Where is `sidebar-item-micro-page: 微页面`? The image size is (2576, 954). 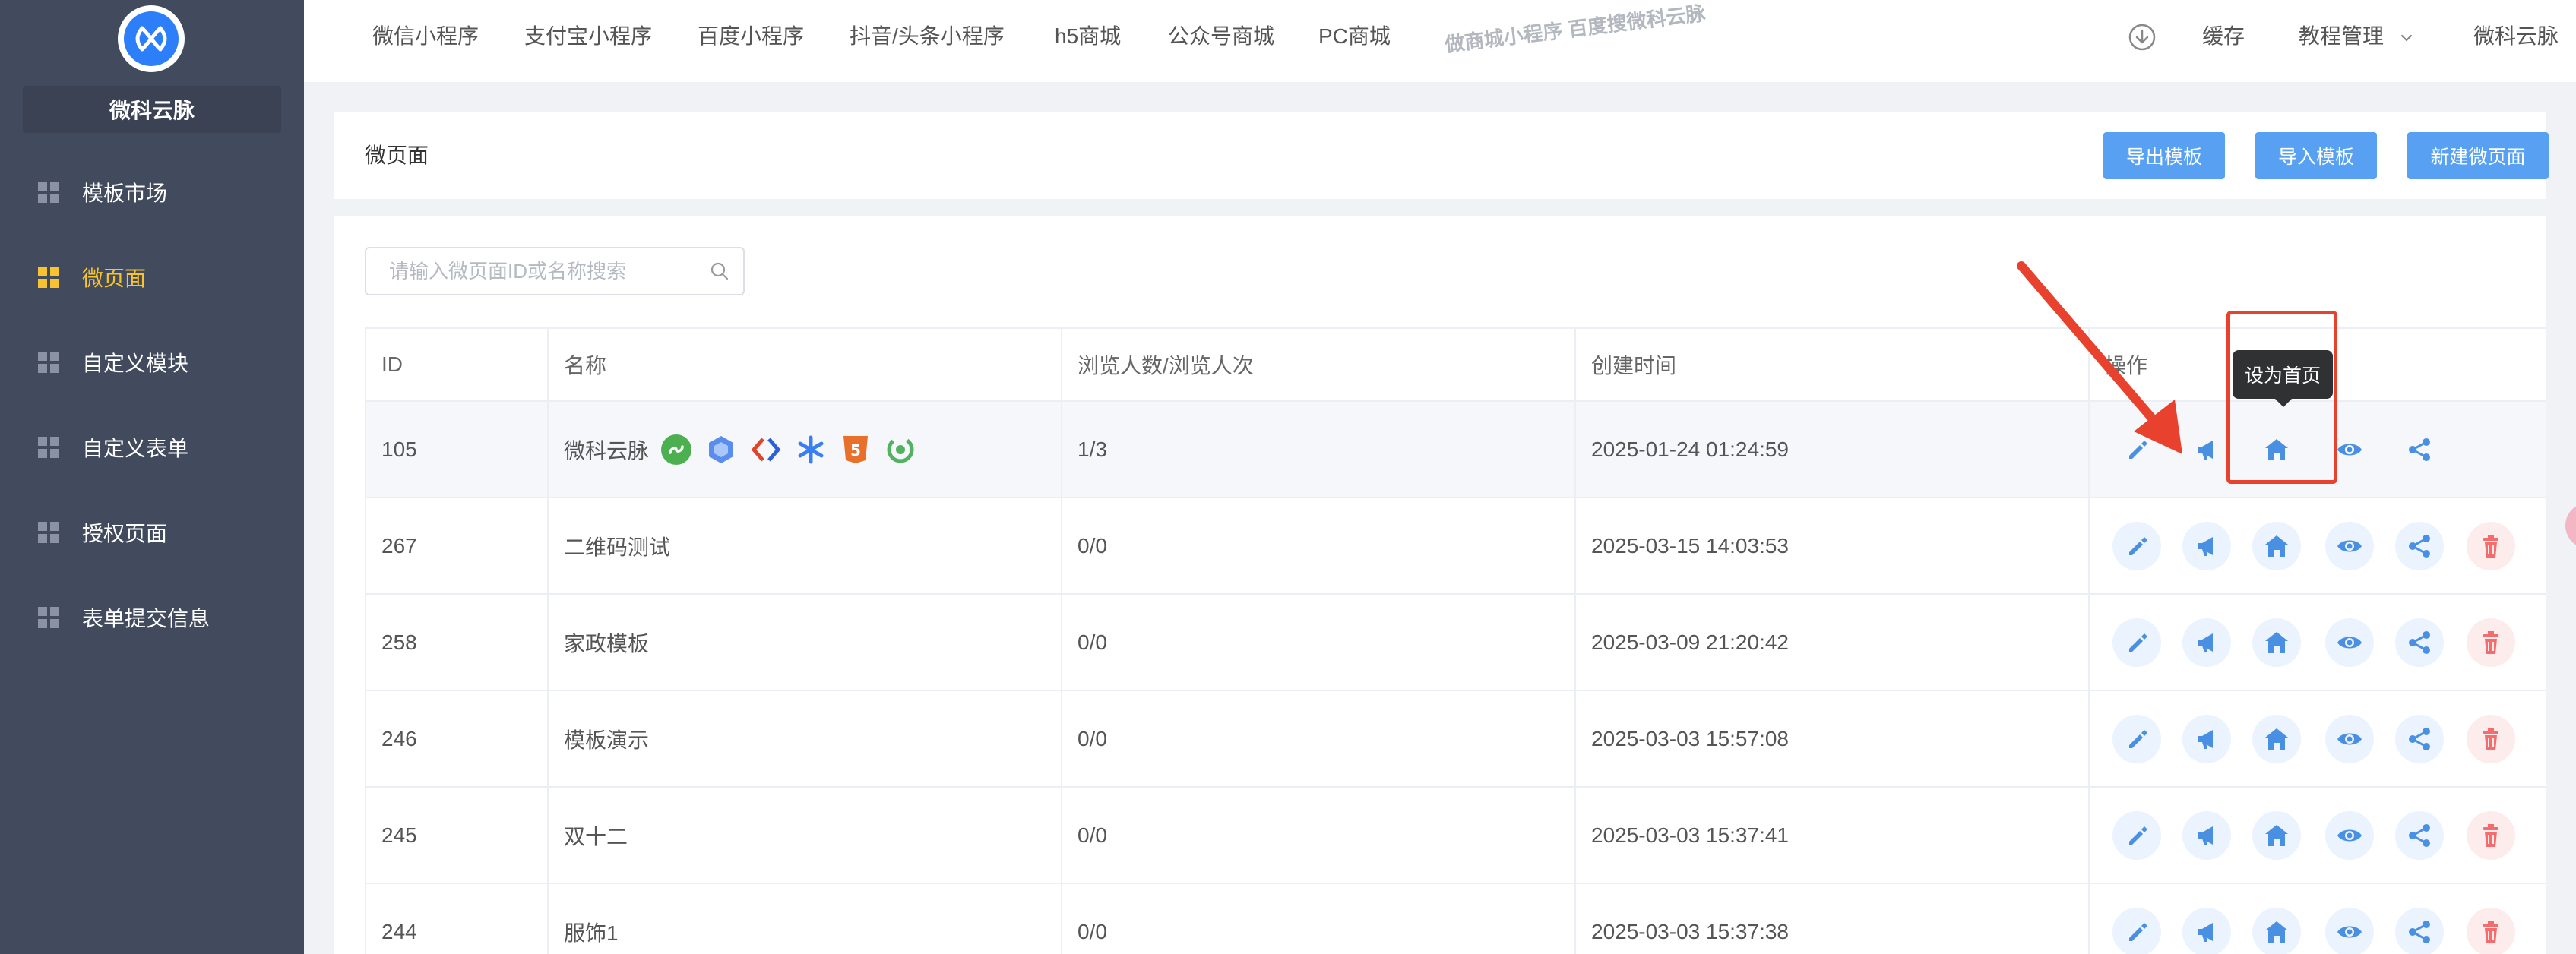 sidebar-item-micro-page: 微页面 is located at coordinates (152, 277).